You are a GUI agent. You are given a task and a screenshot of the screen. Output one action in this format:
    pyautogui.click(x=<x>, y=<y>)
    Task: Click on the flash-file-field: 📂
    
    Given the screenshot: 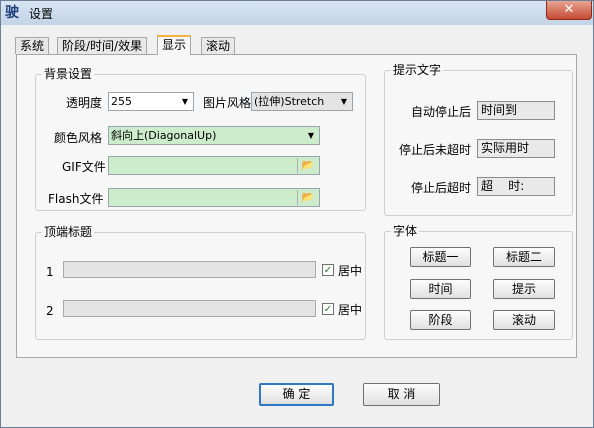 What is the action you would take?
    pyautogui.click(x=214, y=197)
    